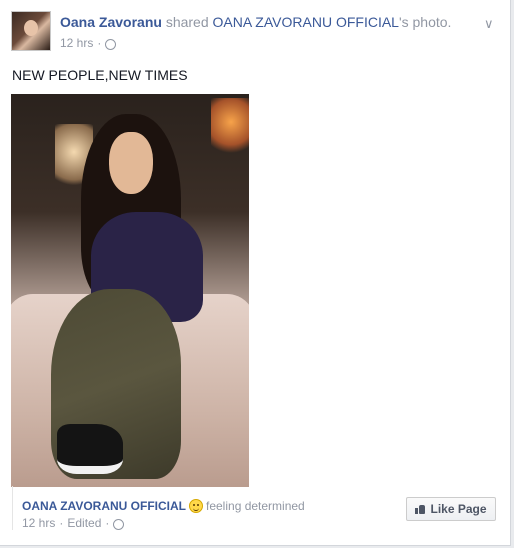 The width and height of the screenshot is (514, 548). Describe the element at coordinates (111, 22) in the screenshot. I see `author-name-link: Oana Zavoranu` at that location.